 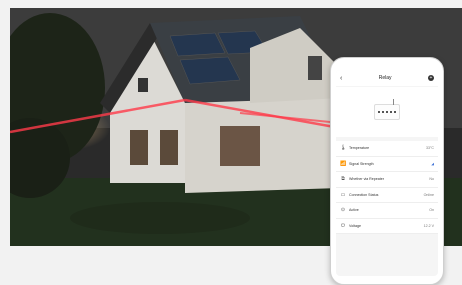 I want to click on list-item: ⧉ Whether via Repeater No, so click(x=387, y=180).